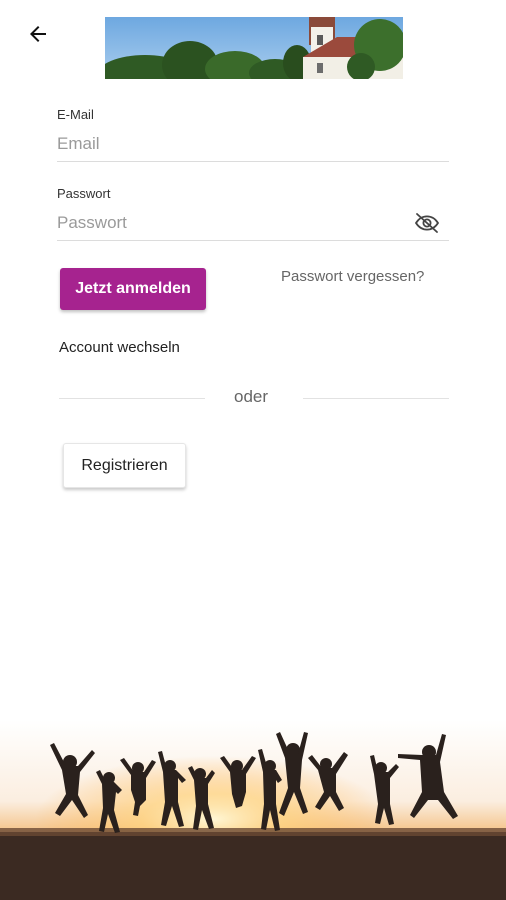  I want to click on divider-right, so click(376, 398).